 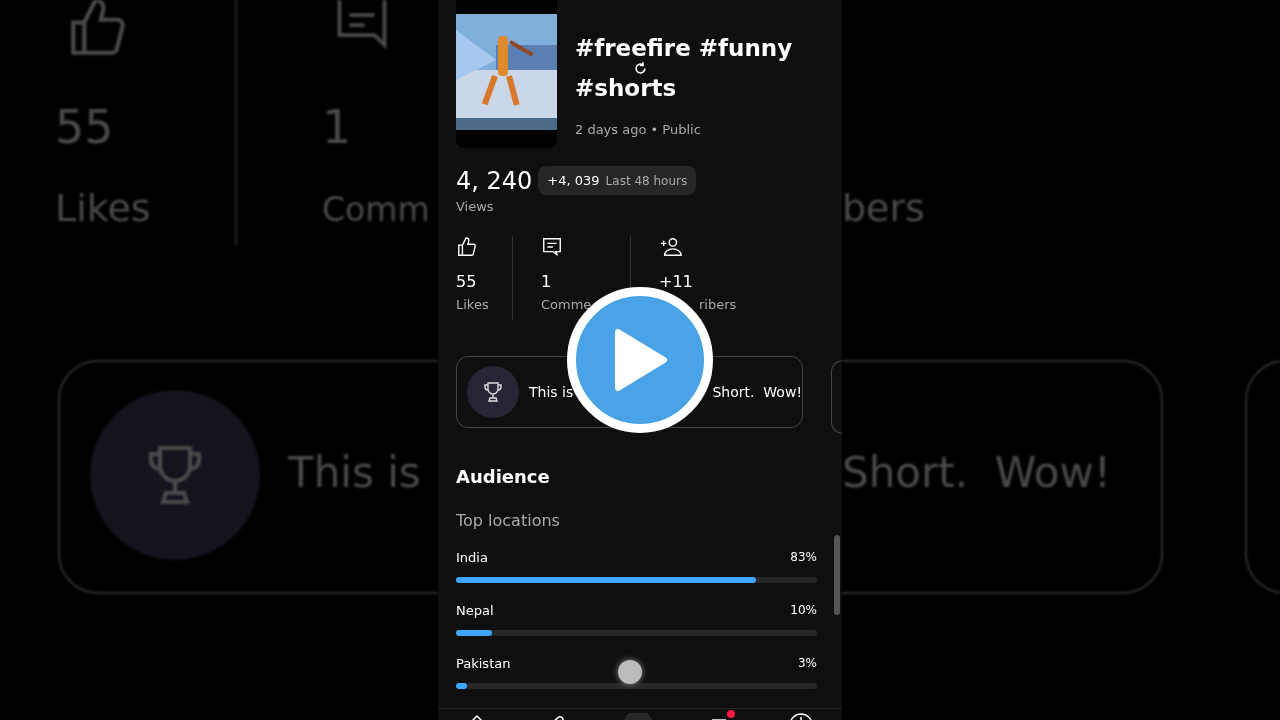 What do you see at coordinates (337, 127) in the screenshot?
I see `comments-count: 1` at bounding box center [337, 127].